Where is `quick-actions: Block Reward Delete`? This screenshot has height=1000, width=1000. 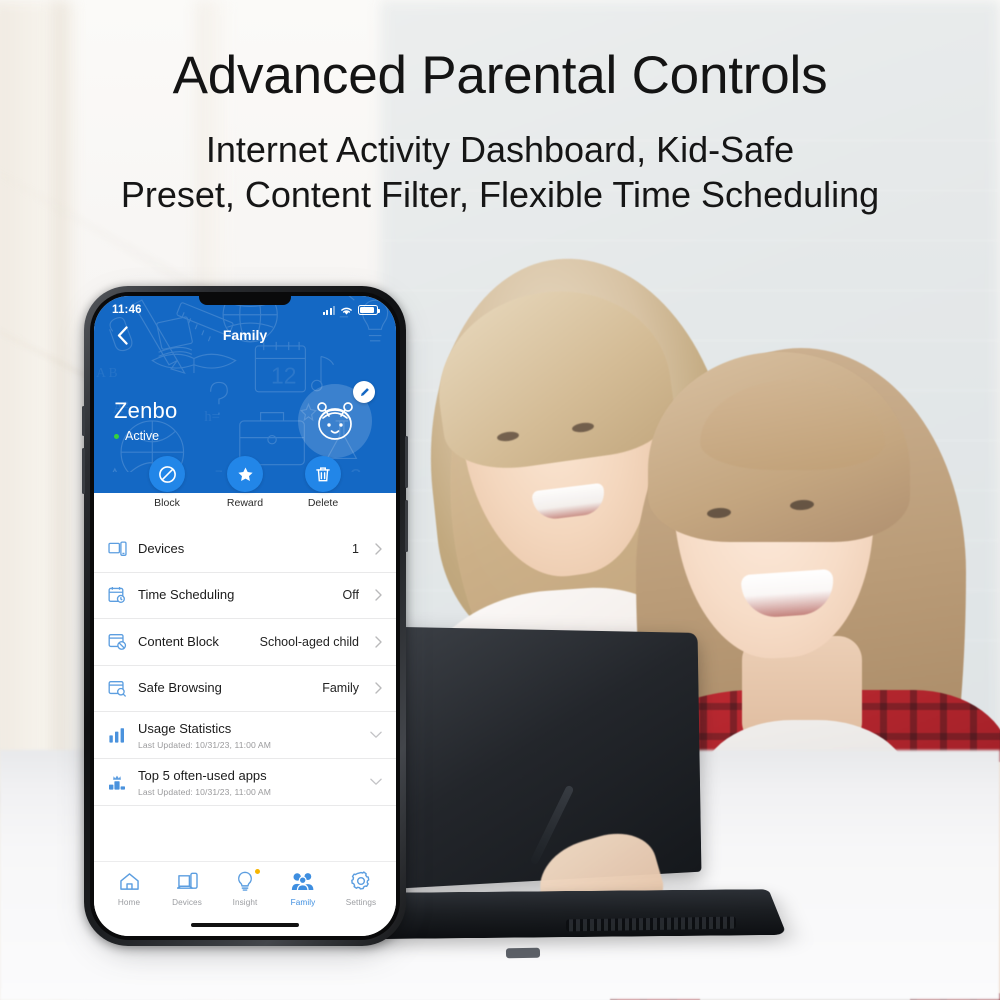 quick-actions: Block Reward Delete is located at coordinates (245, 482).